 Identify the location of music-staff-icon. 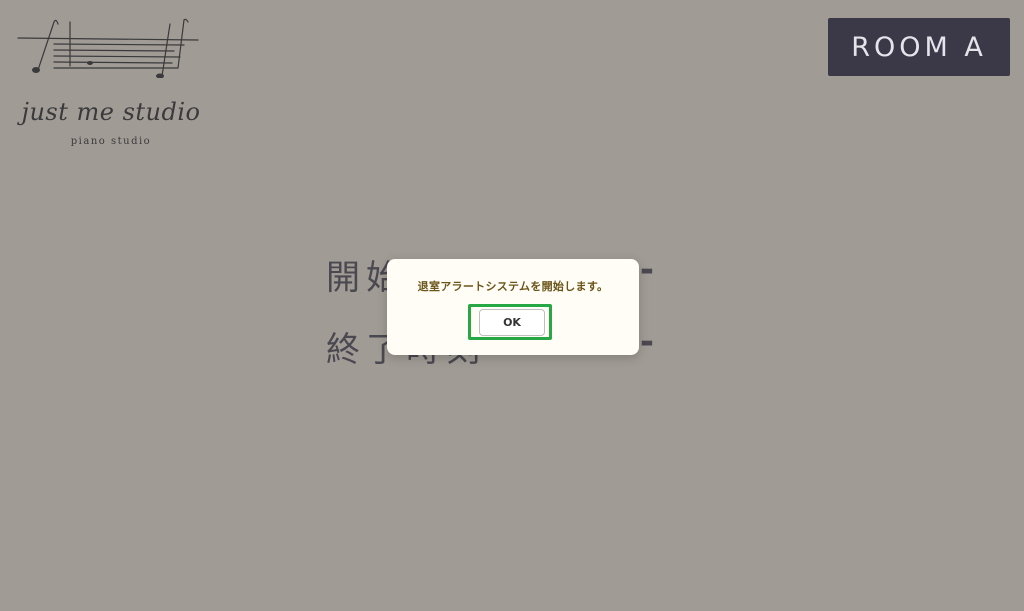
(108, 48).